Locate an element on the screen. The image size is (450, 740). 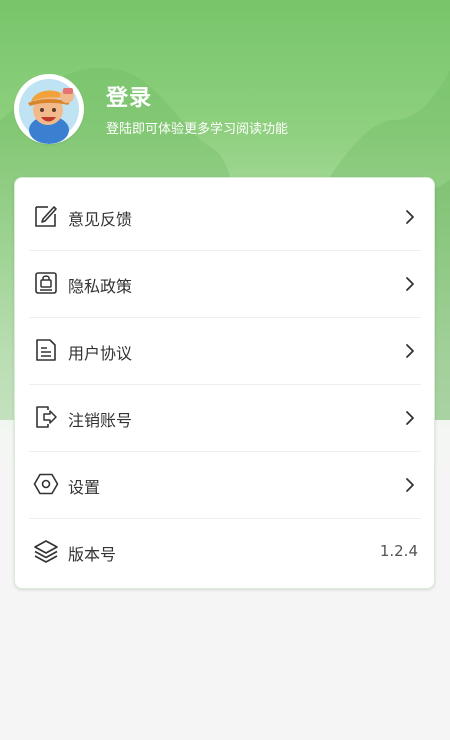
page-title: 登录 is located at coordinates (129, 96).